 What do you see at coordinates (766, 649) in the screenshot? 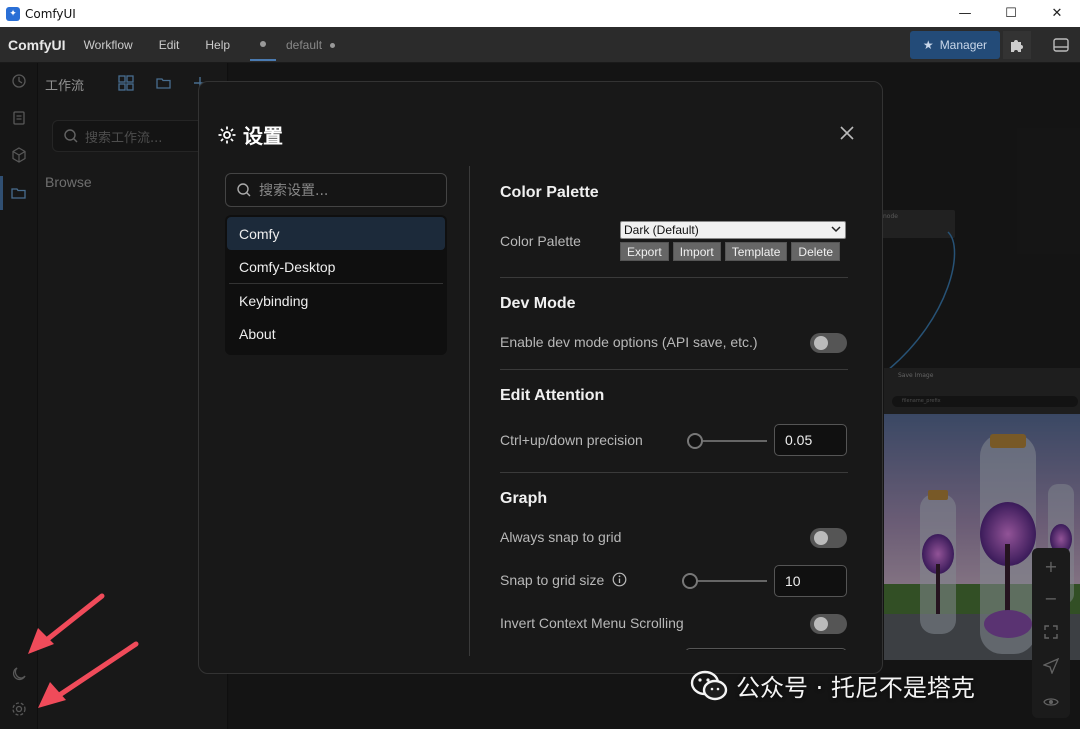
I see `partial-setting-control` at bounding box center [766, 649].